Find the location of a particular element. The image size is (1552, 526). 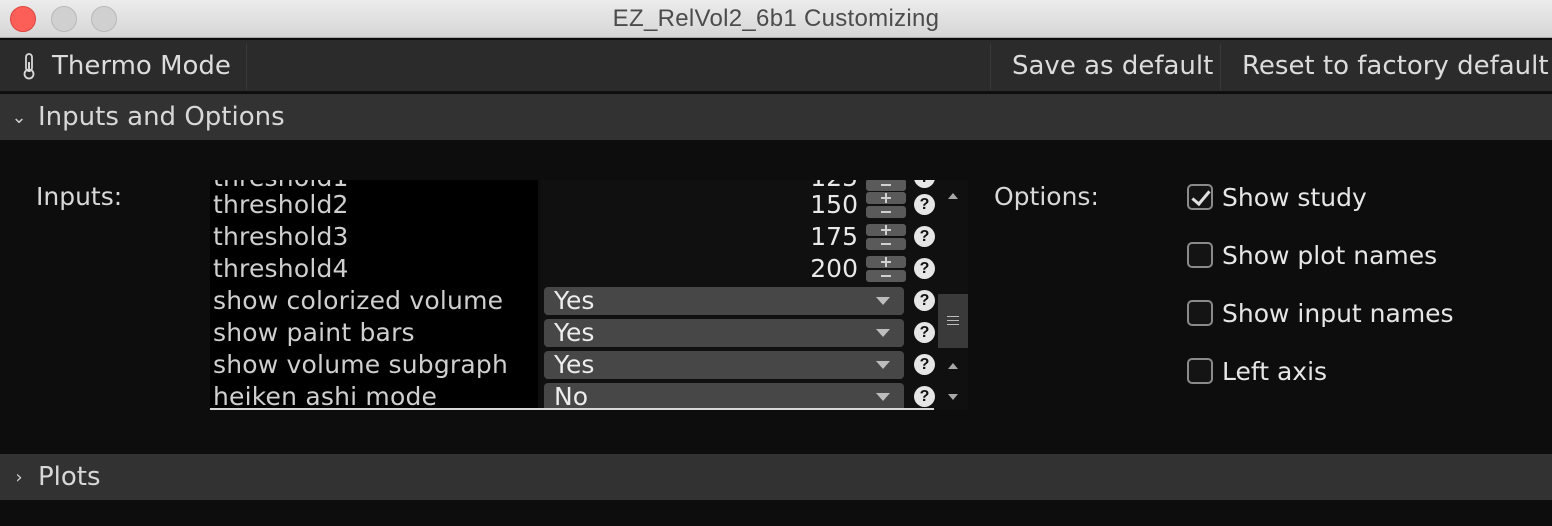

show-input-names-label: Show input names is located at coordinates (1338, 313).